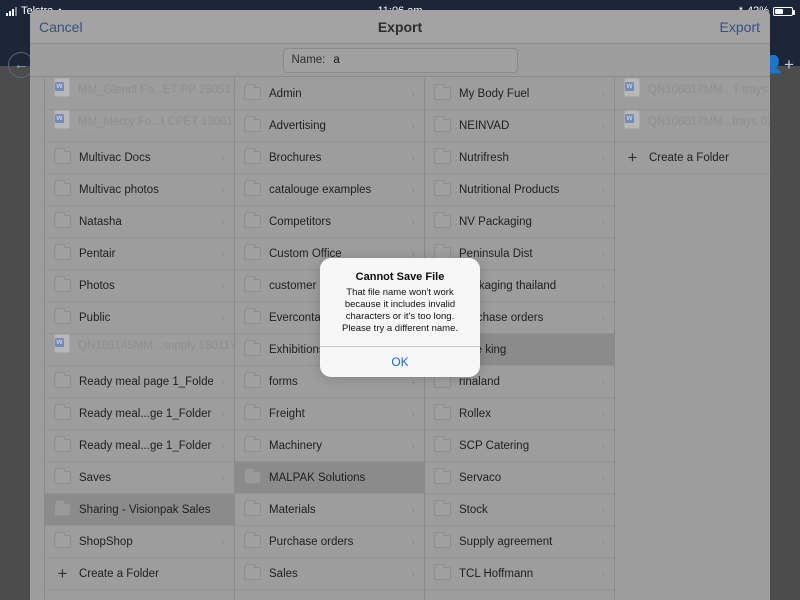 The height and width of the screenshot is (600, 800). I want to click on folder-row: Stock ›, so click(519, 510).